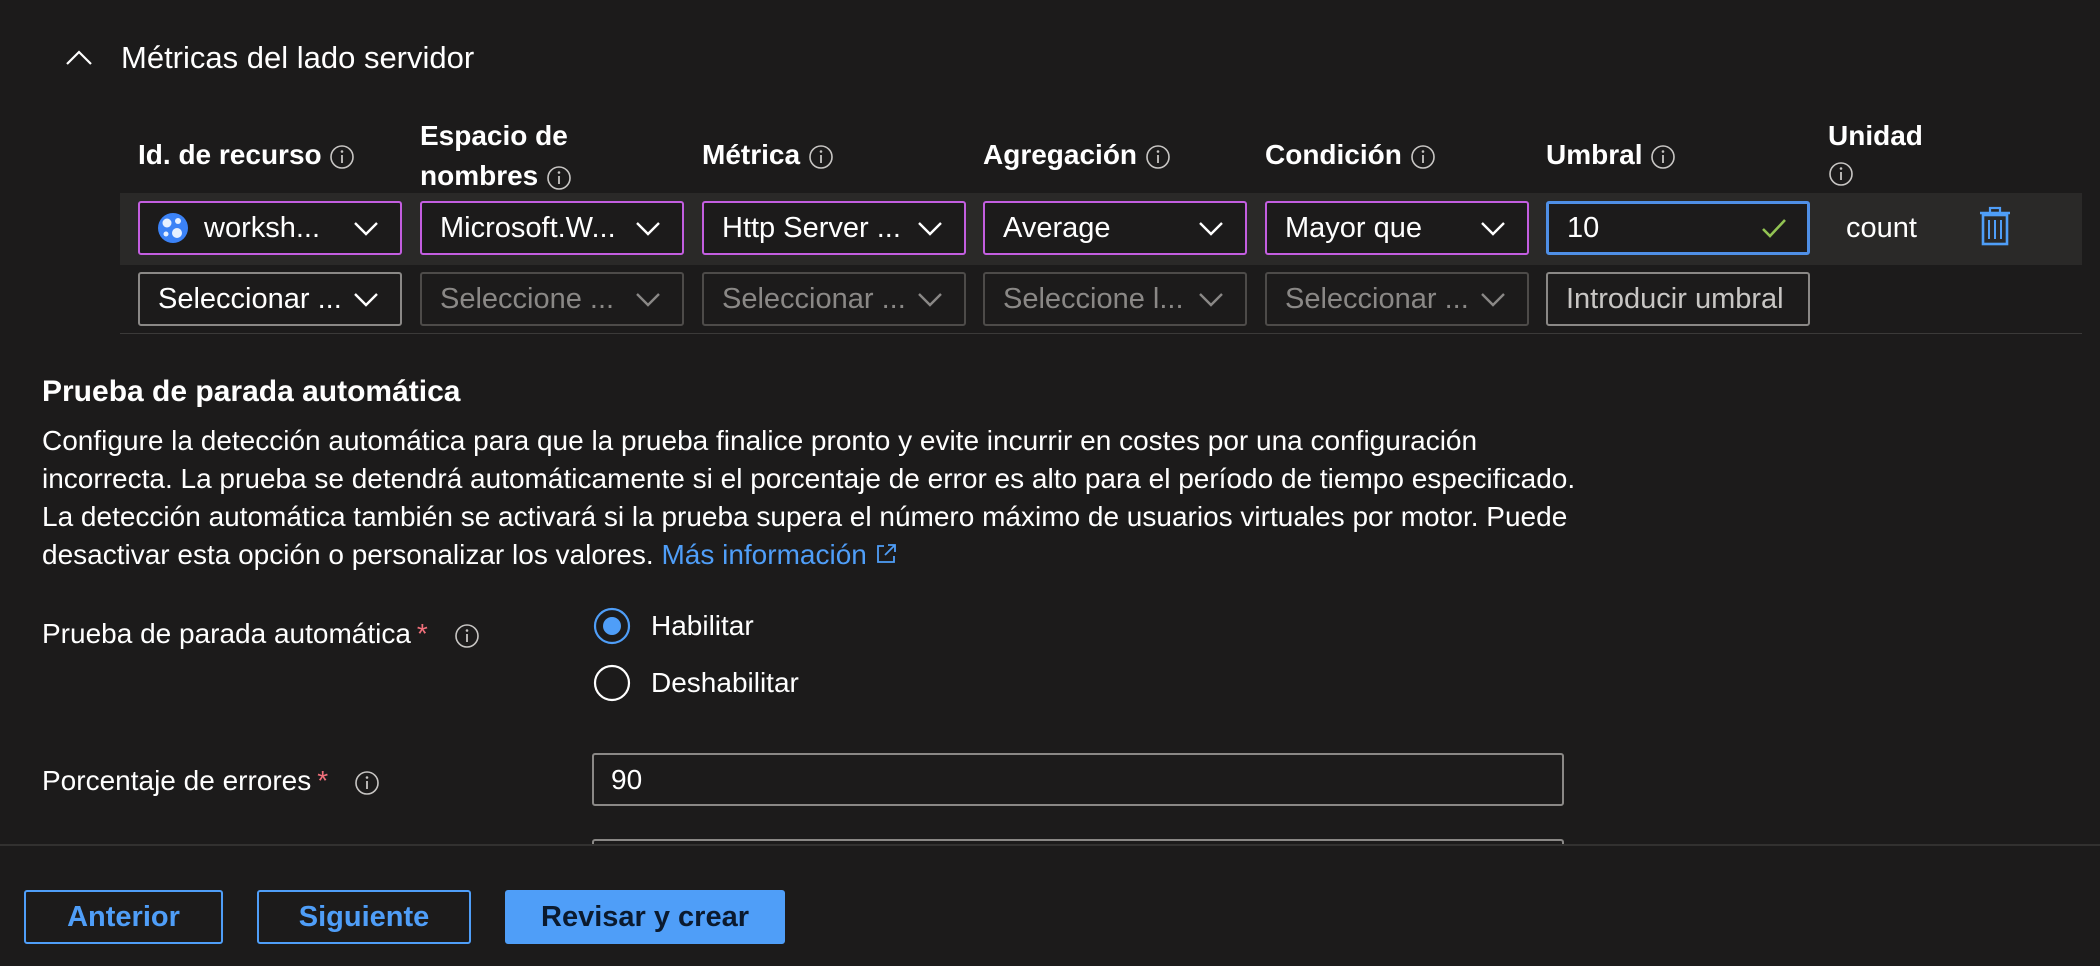  What do you see at coordinates (364, 917) in the screenshot?
I see `next-button: Siguiente` at bounding box center [364, 917].